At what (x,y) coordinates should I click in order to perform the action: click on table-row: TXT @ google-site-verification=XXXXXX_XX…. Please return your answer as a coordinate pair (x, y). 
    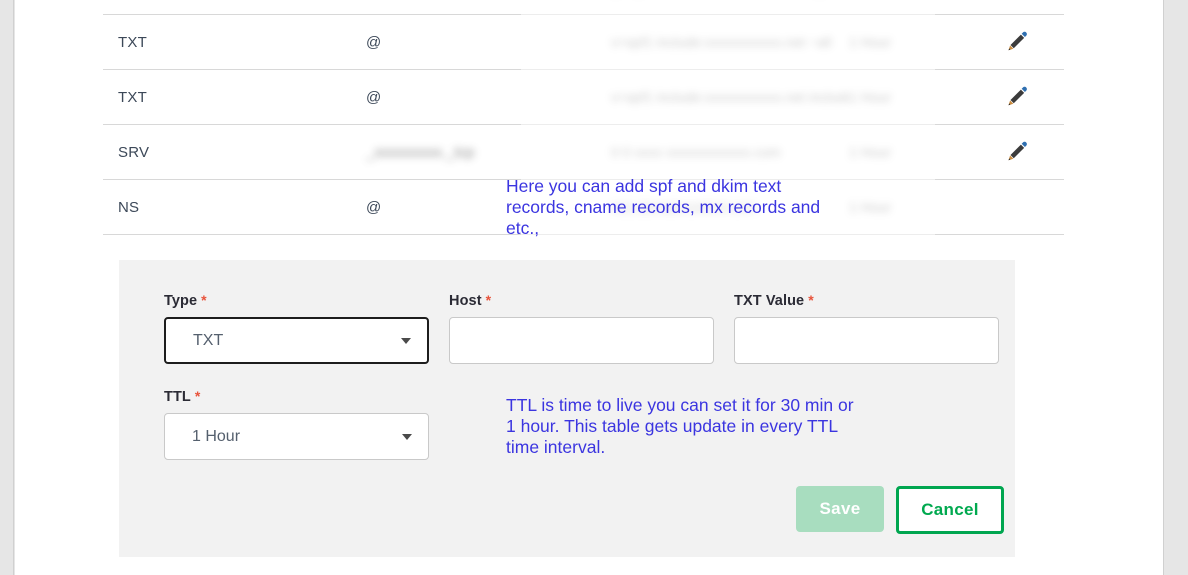
    Looking at the image, I should click on (583, 7).